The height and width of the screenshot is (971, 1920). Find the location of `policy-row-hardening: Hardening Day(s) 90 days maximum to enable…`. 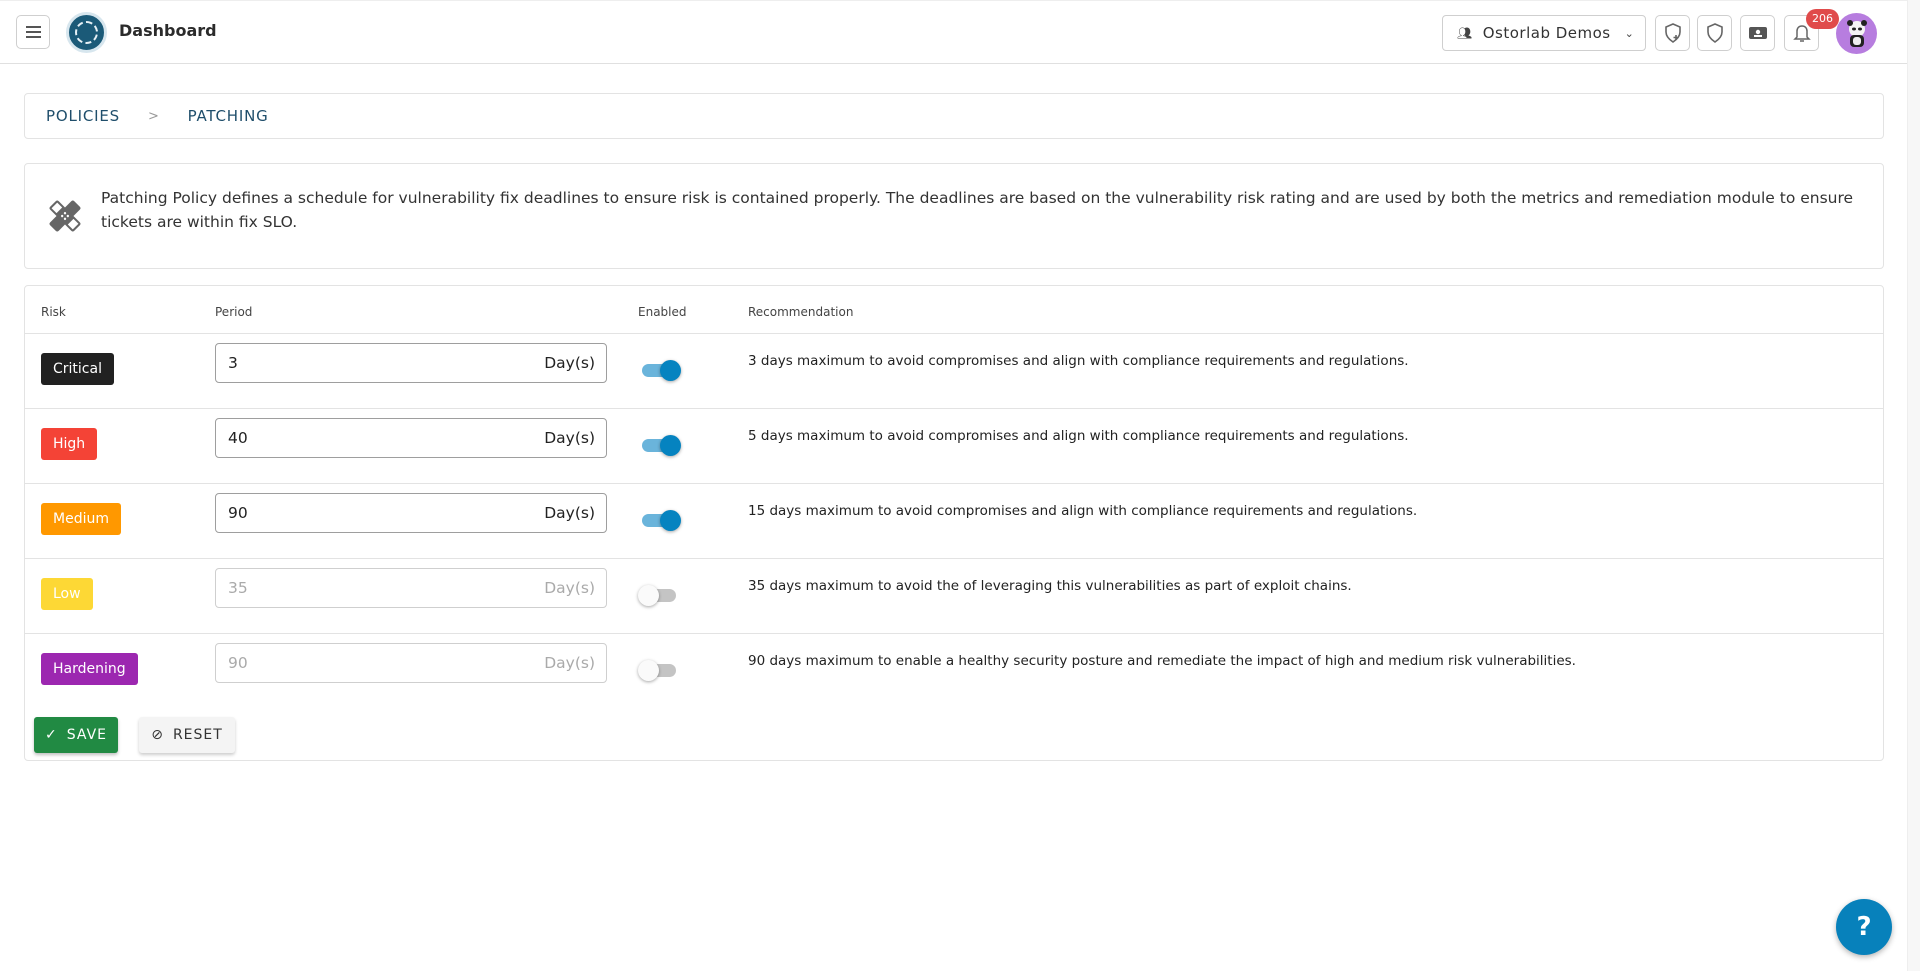

policy-row-hardening: Hardening Day(s) 90 days maximum to enable… is located at coordinates (954, 670).